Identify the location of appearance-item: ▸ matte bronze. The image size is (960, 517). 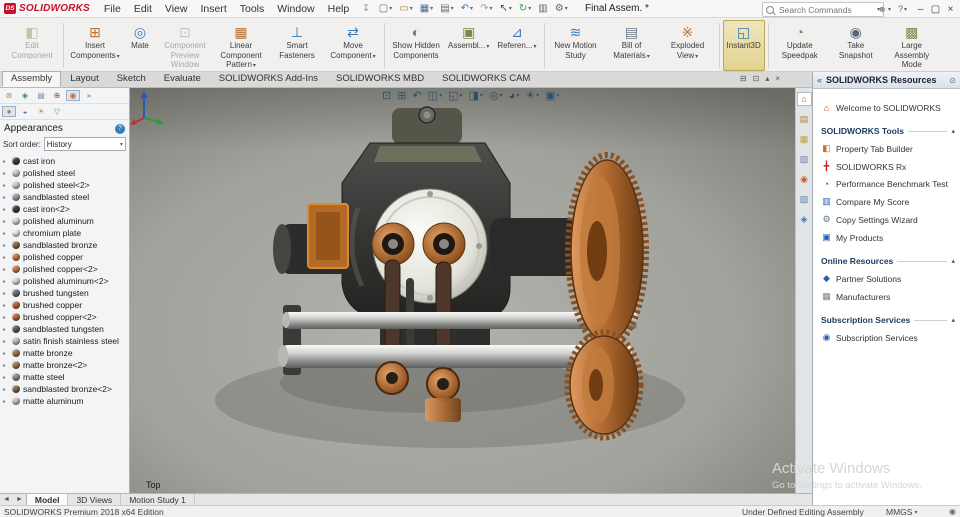
(64, 353).